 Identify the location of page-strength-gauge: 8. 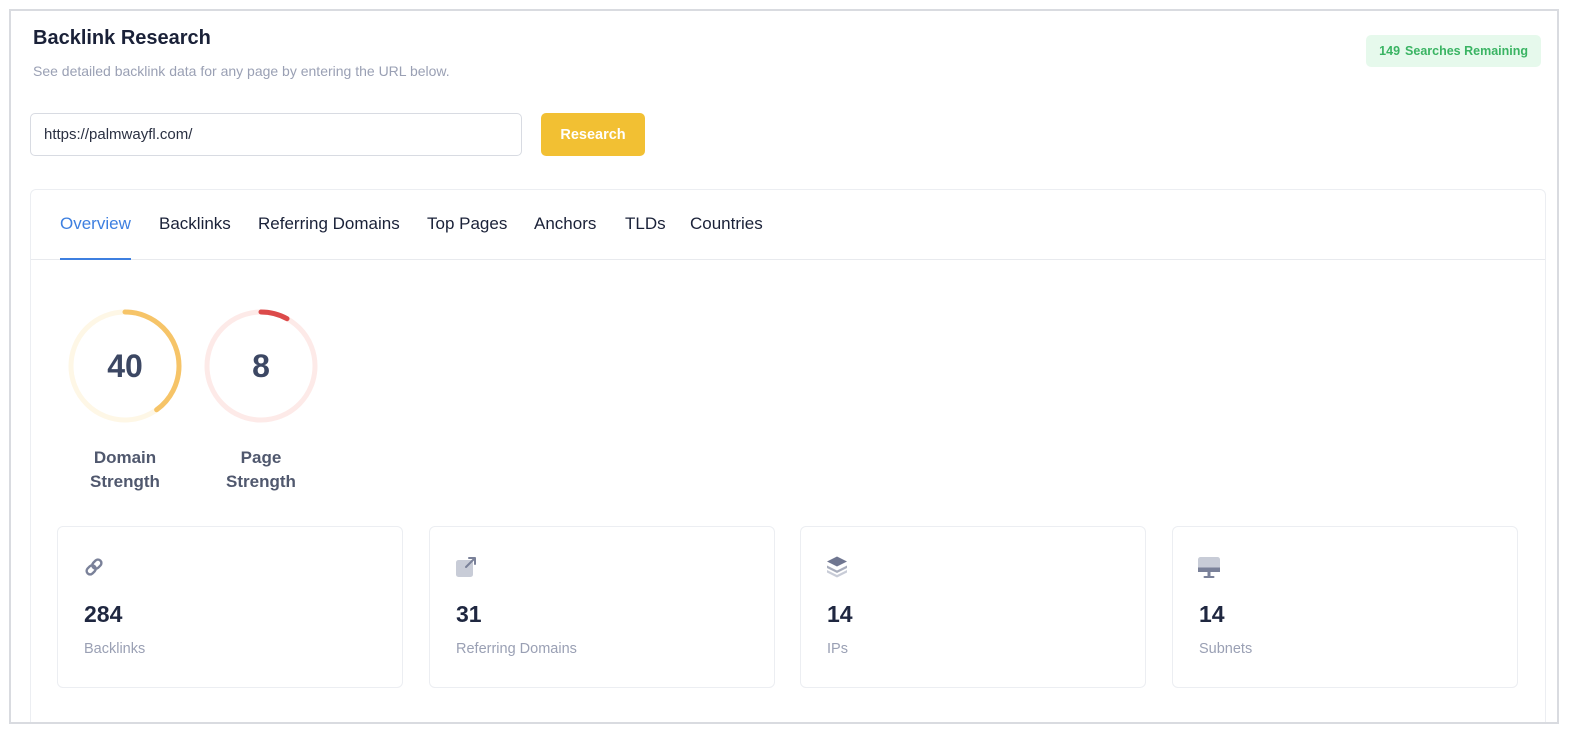
(261, 366).